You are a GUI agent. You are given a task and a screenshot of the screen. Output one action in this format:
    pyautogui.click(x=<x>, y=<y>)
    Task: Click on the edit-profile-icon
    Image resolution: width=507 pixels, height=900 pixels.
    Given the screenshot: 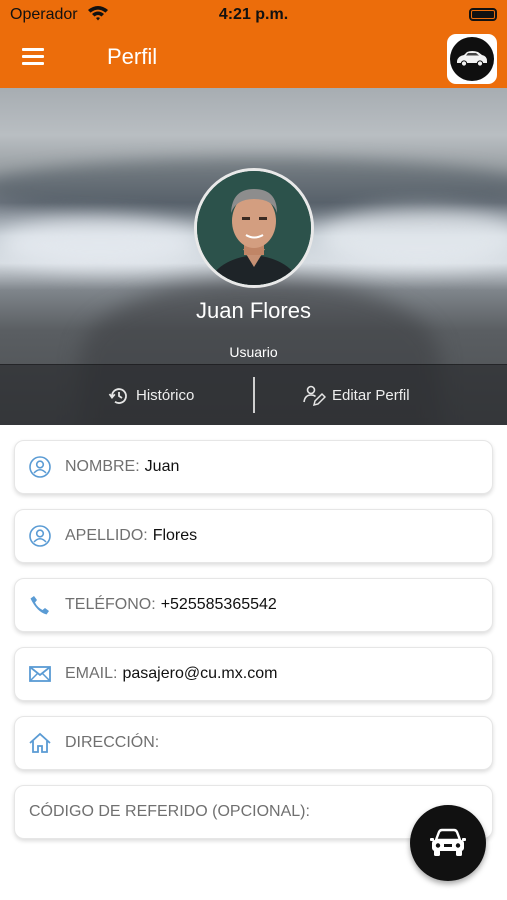 What is the action you would take?
    pyautogui.click(x=314, y=395)
    